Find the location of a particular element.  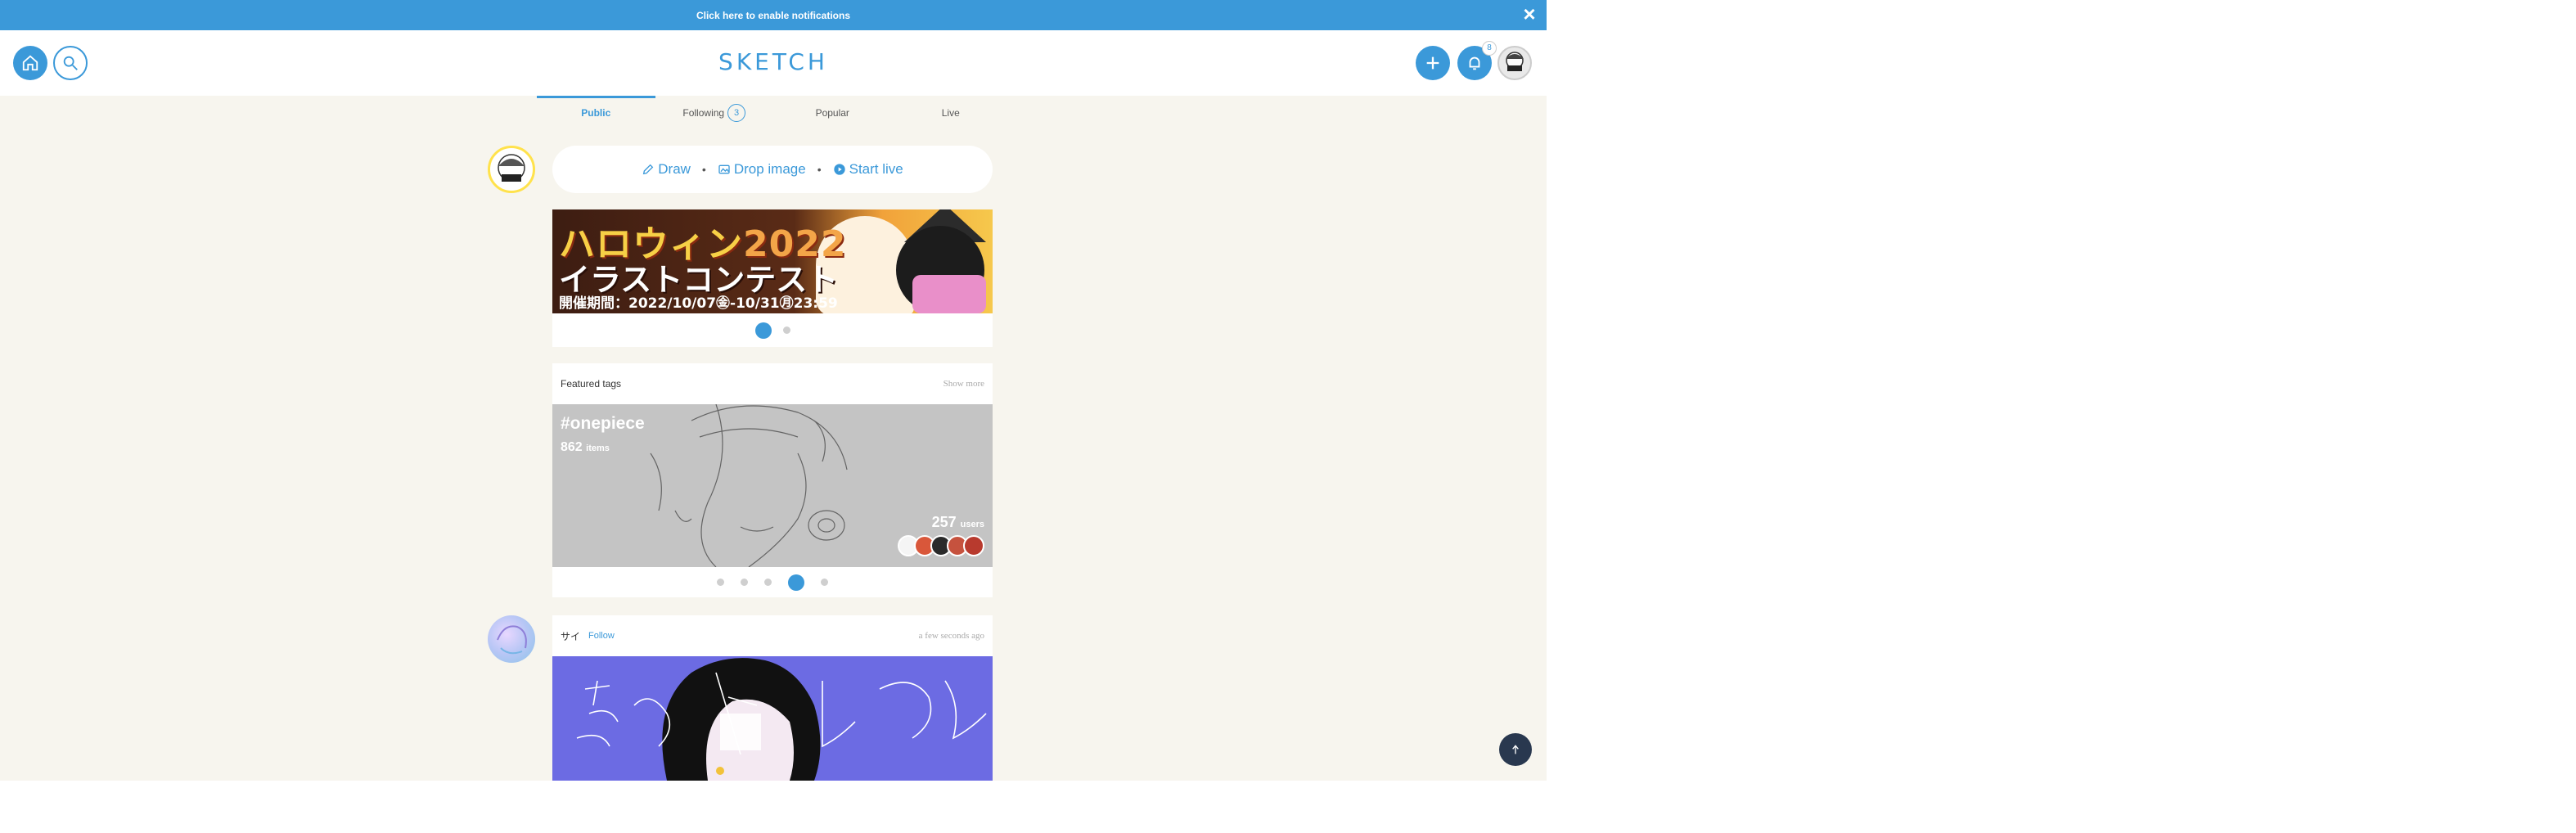

tab-label: Public is located at coordinates (596, 113).